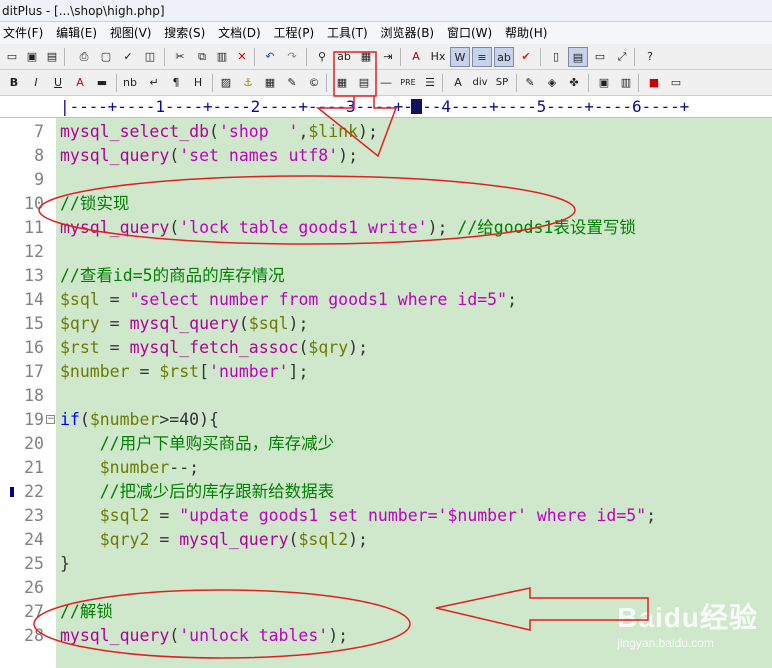 This screenshot has width=772, height=668. I want to click on find-in-files-icon: ▦, so click(366, 57).